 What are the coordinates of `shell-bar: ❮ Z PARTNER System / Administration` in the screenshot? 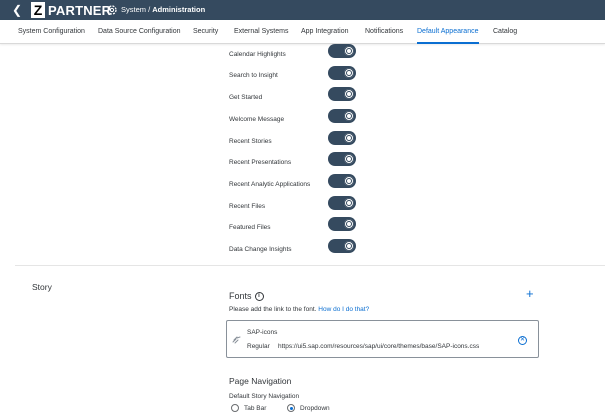 It's located at (302, 10).